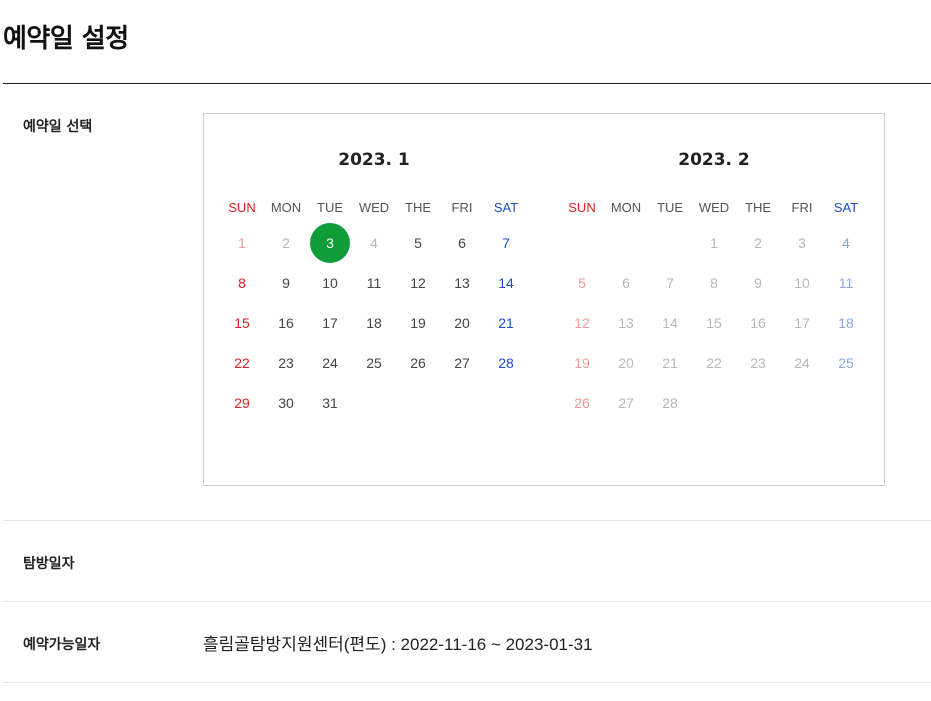  Describe the element at coordinates (714, 160) in the screenshot. I see `month-title-feb: 2023. 2` at that location.